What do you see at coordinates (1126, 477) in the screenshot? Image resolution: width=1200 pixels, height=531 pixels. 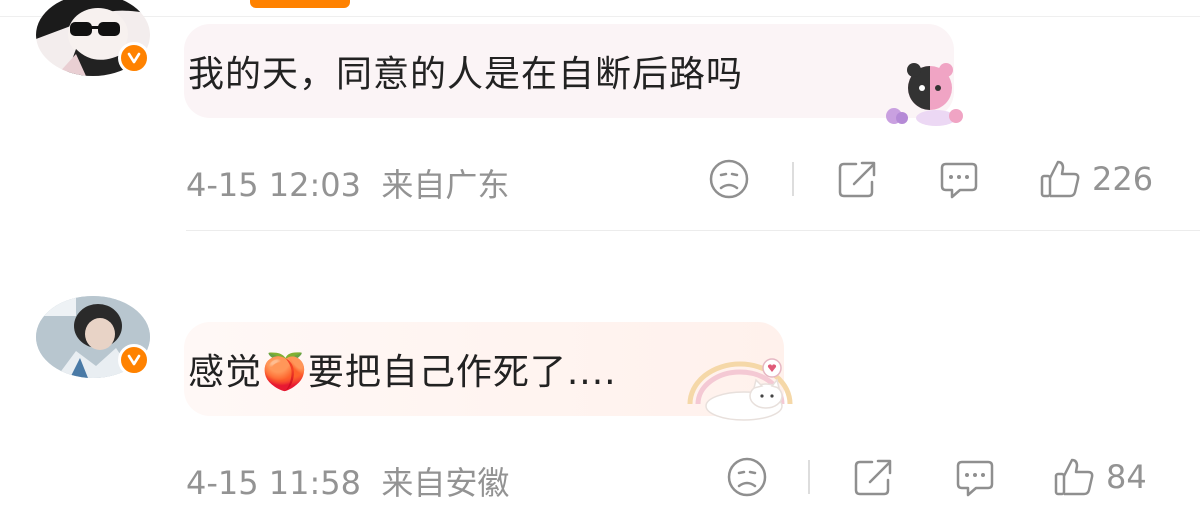 I see `like-count: 84` at bounding box center [1126, 477].